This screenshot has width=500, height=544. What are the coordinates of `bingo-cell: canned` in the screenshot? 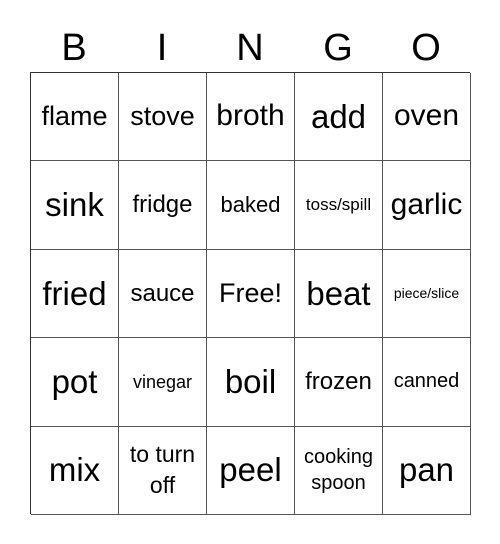 It's located at (427, 382).